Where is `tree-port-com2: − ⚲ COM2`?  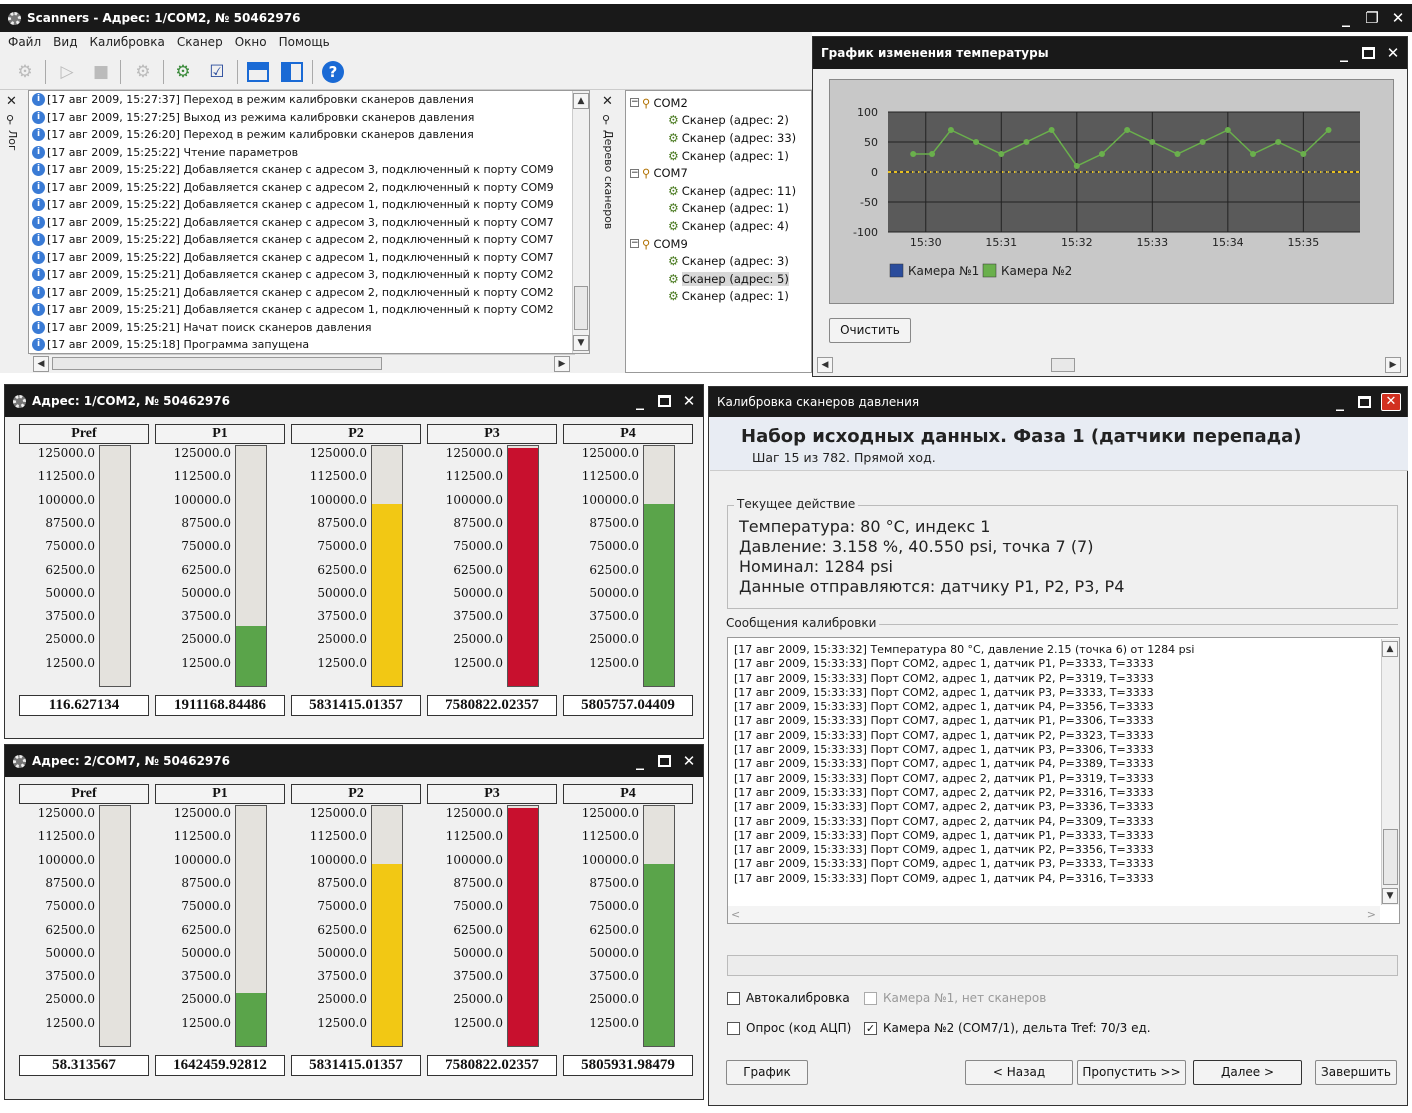
tree-port-com2: − ⚲ COM2 is located at coordinates (718, 103).